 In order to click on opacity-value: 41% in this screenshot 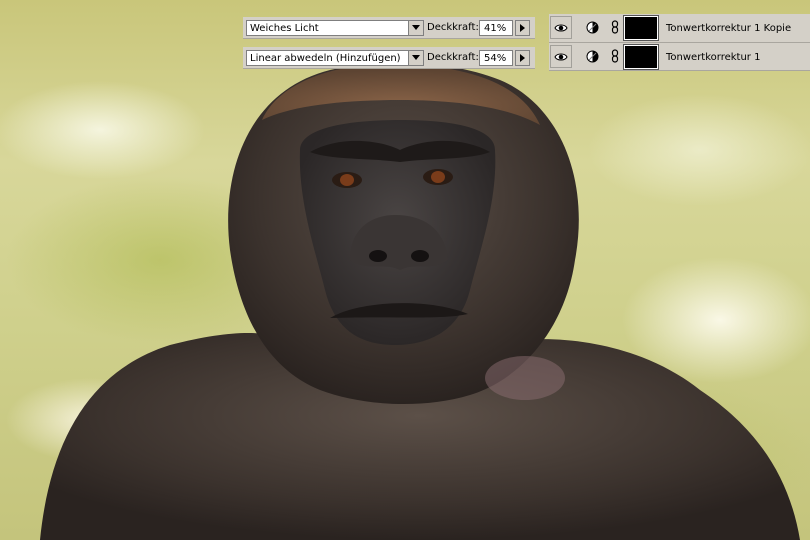, I will do `click(495, 28)`.